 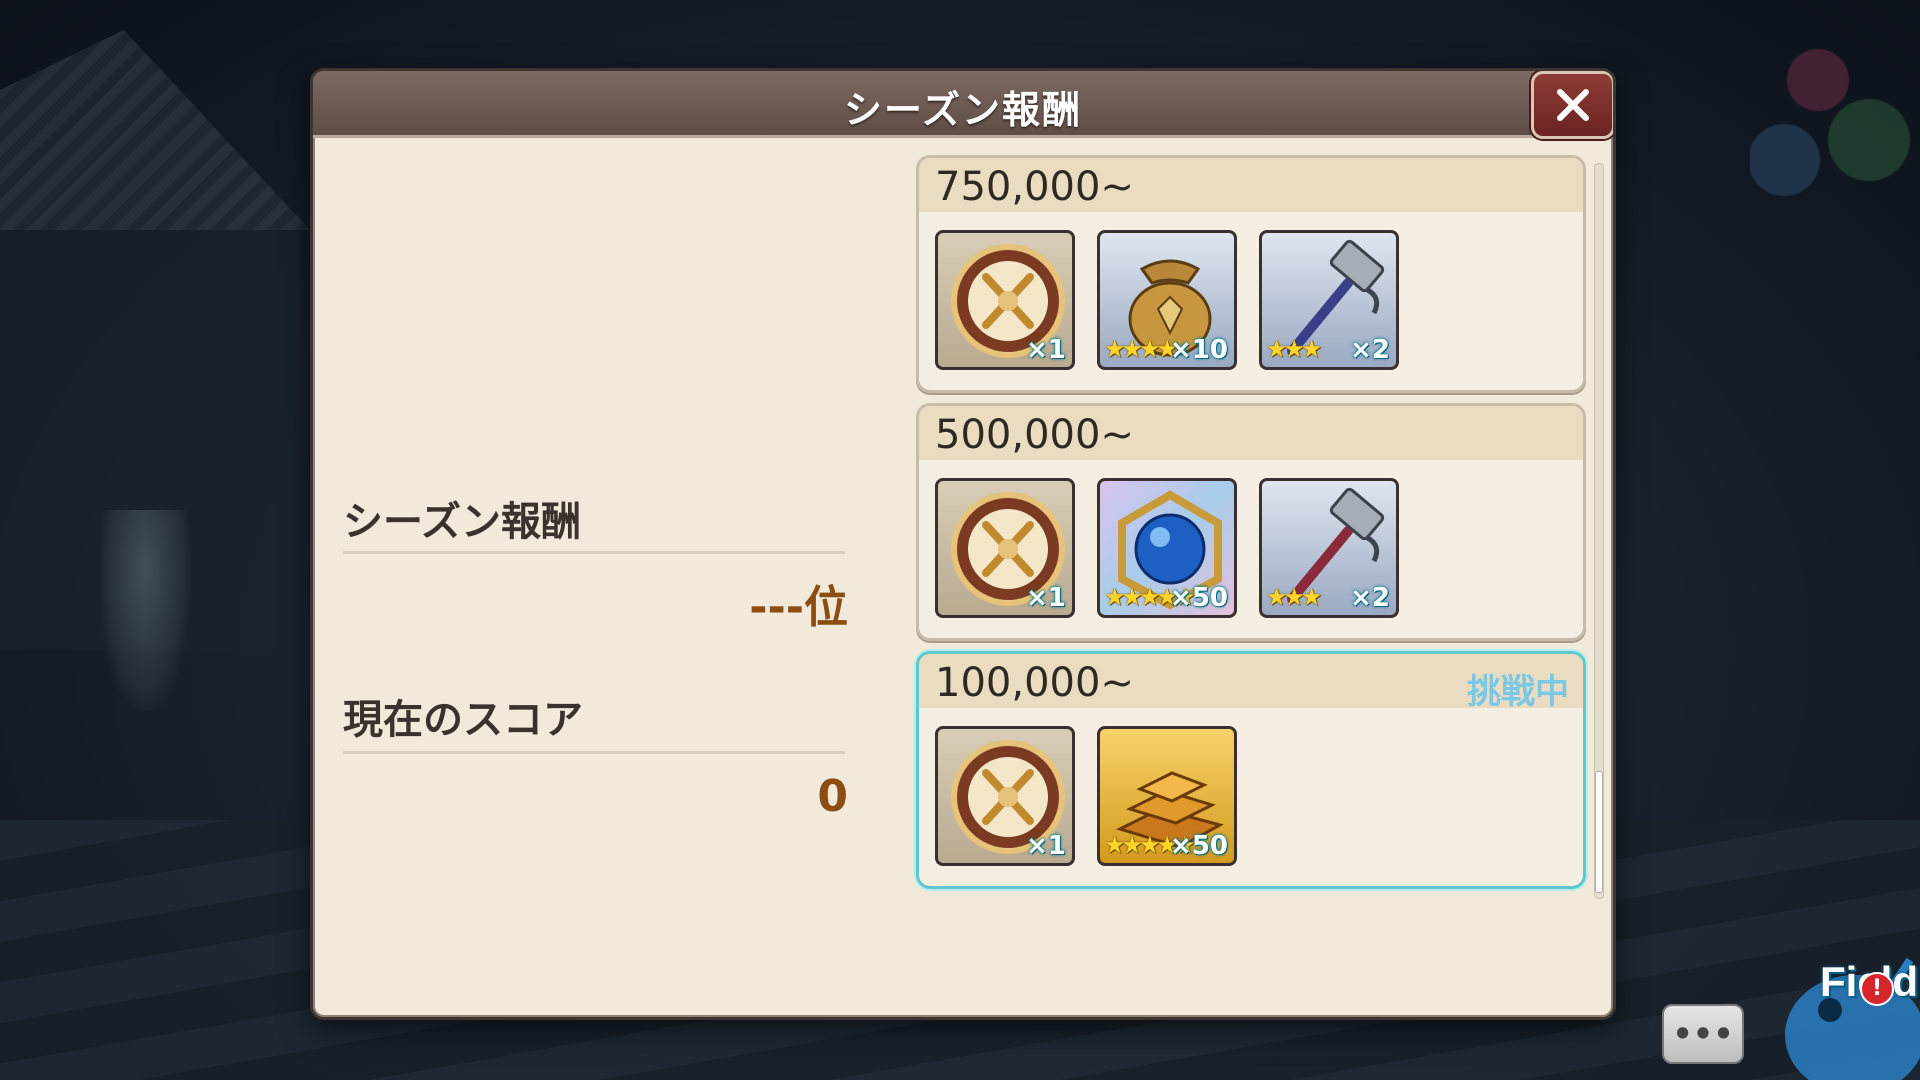 What do you see at coordinates (155, 130) in the screenshot?
I see `background-roof` at bounding box center [155, 130].